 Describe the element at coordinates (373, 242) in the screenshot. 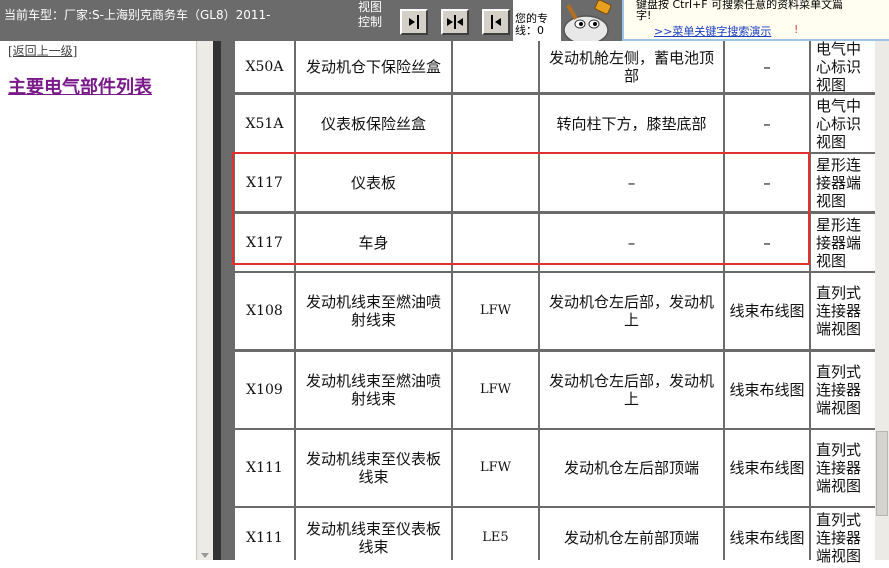

I see `cell-name: 车身` at that location.